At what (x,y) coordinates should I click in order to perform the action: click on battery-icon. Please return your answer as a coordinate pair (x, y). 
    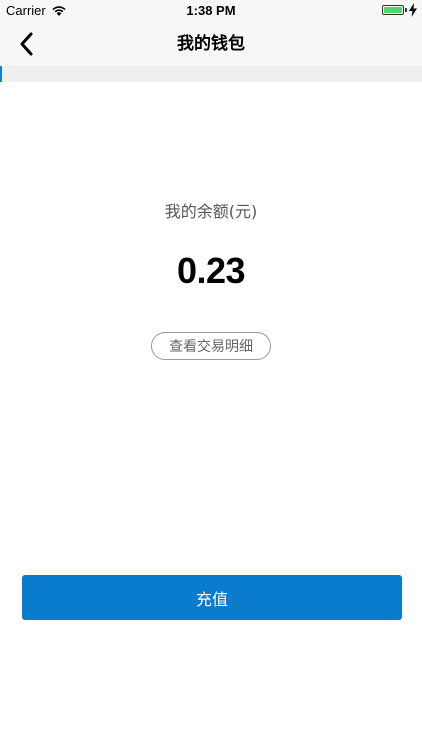
    Looking at the image, I should click on (393, 10).